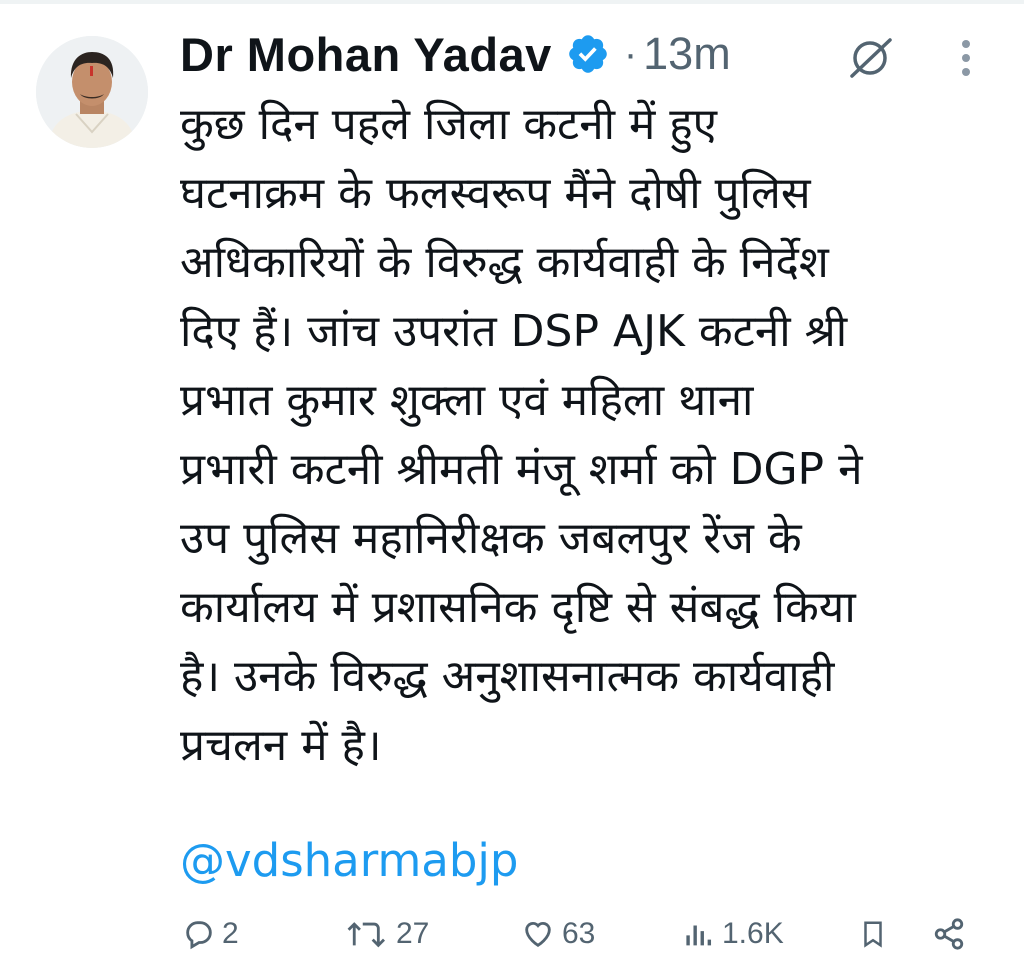 The width and height of the screenshot is (1024, 965). Describe the element at coordinates (349, 860) in the screenshot. I see `mention-link: @vdsharmabjp` at that location.